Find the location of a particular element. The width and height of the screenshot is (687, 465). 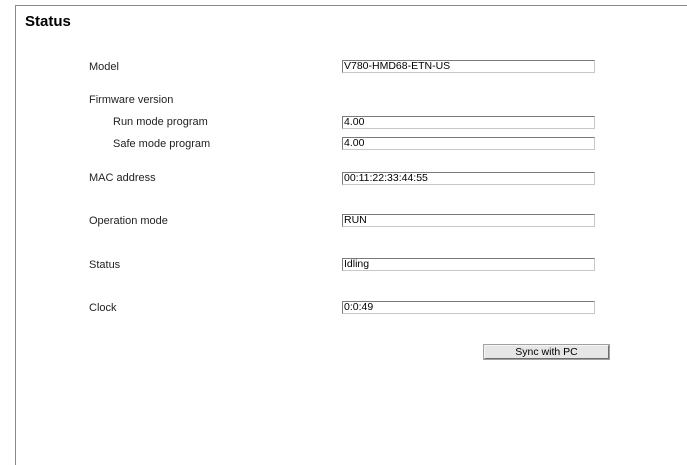

operation-mode-field: RUN is located at coordinates (468, 220).